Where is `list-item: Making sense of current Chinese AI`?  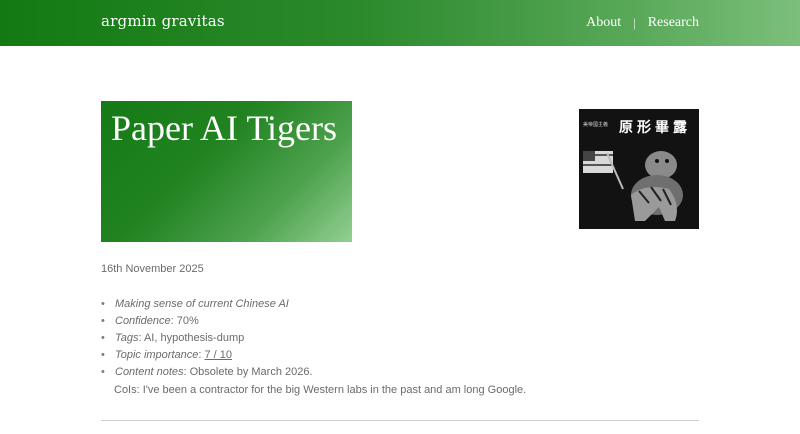
list-item: Making sense of current Chinese AI is located at coordinates (207, 304).